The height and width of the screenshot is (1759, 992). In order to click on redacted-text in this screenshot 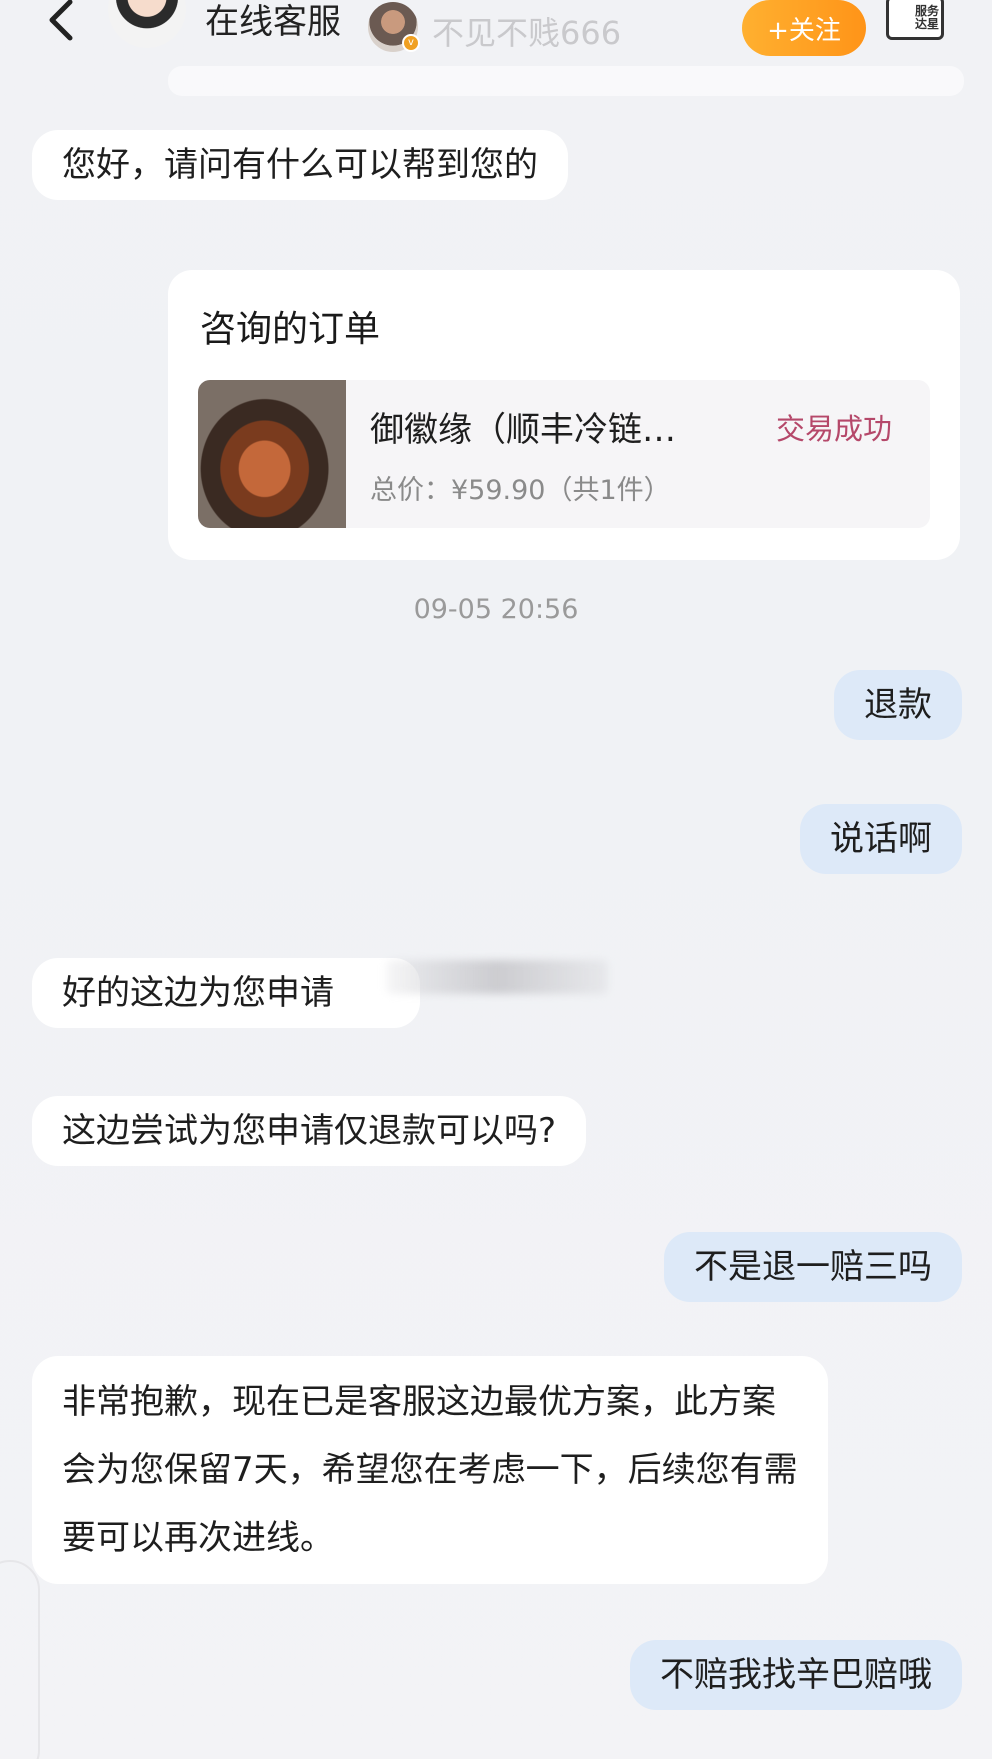, I will do `click(497, 977)`.